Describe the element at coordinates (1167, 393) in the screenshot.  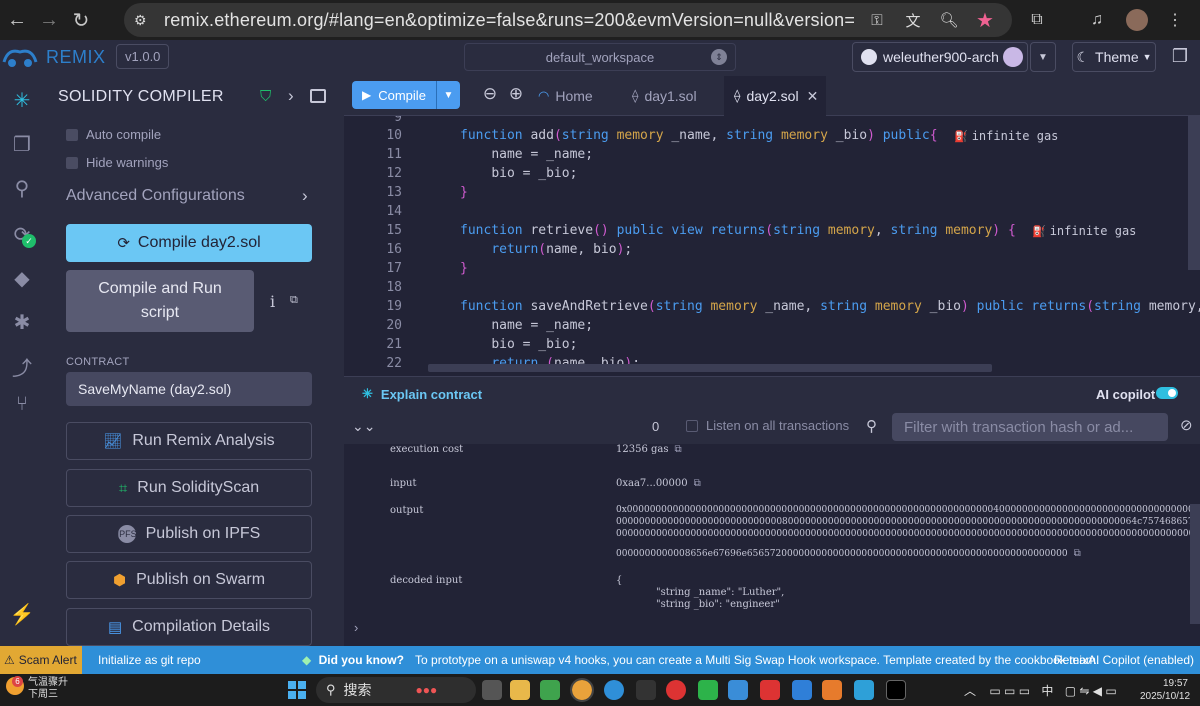
I see `copilot-toggle` at that location.